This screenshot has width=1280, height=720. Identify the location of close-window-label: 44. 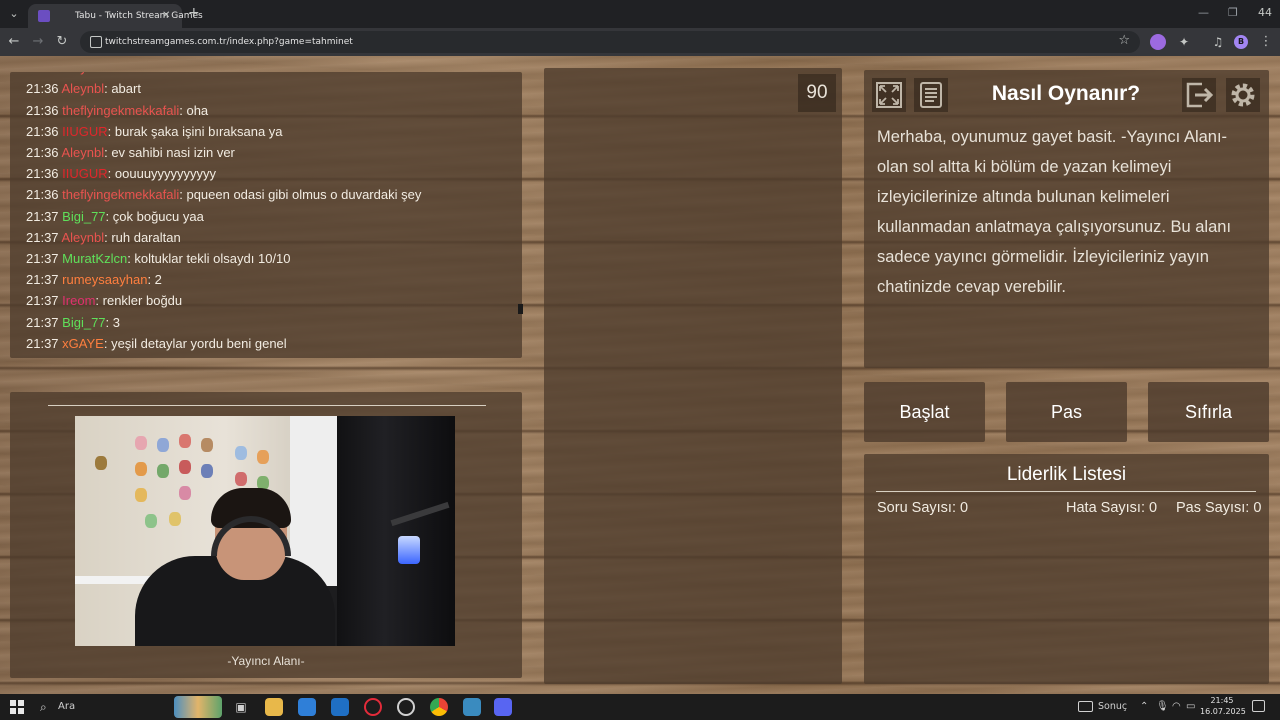
(1265, 13).